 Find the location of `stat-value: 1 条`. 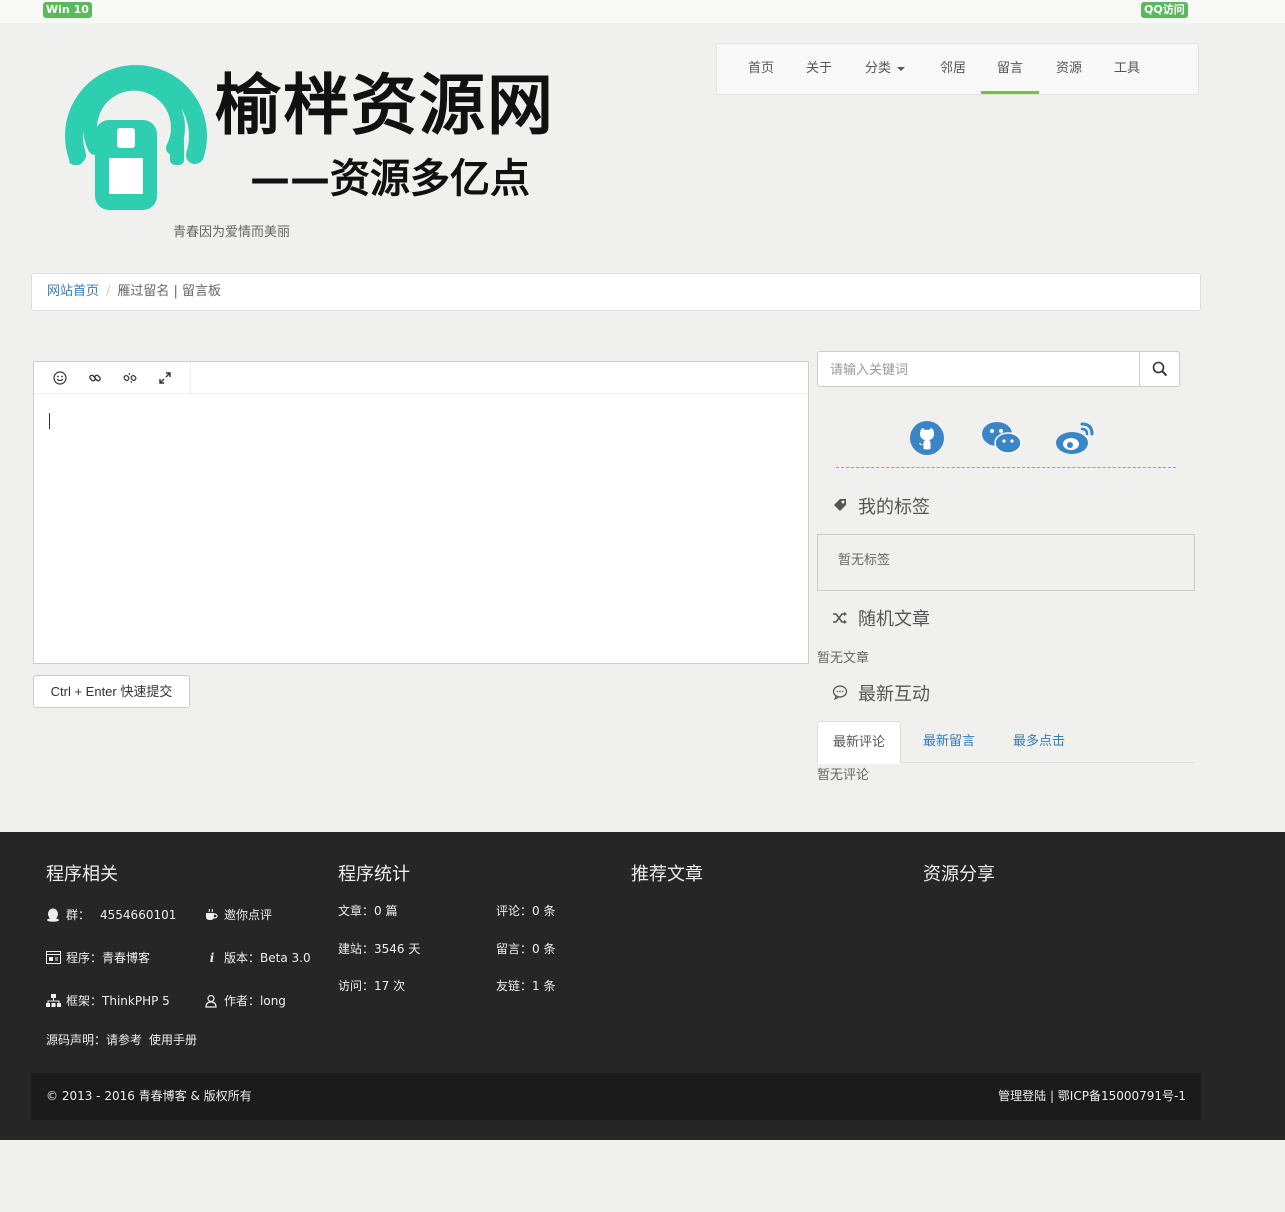

stat-value: 1 条 is located at coordinates (544, 986).